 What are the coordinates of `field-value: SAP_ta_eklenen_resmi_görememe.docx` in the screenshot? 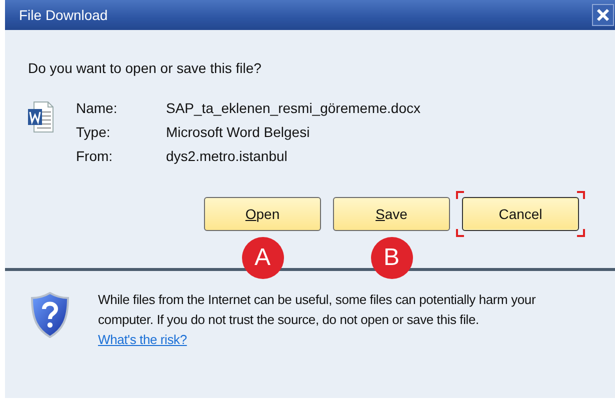 It's located at (293, 108).